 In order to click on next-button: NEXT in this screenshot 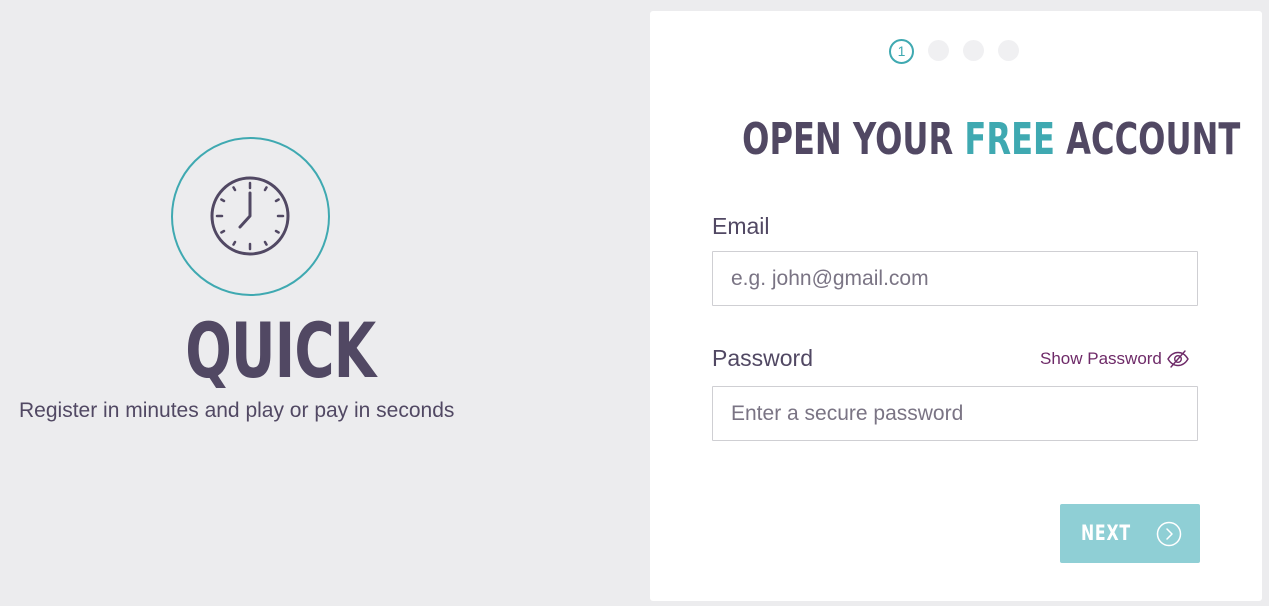, I will do `click(1130, 533)`.